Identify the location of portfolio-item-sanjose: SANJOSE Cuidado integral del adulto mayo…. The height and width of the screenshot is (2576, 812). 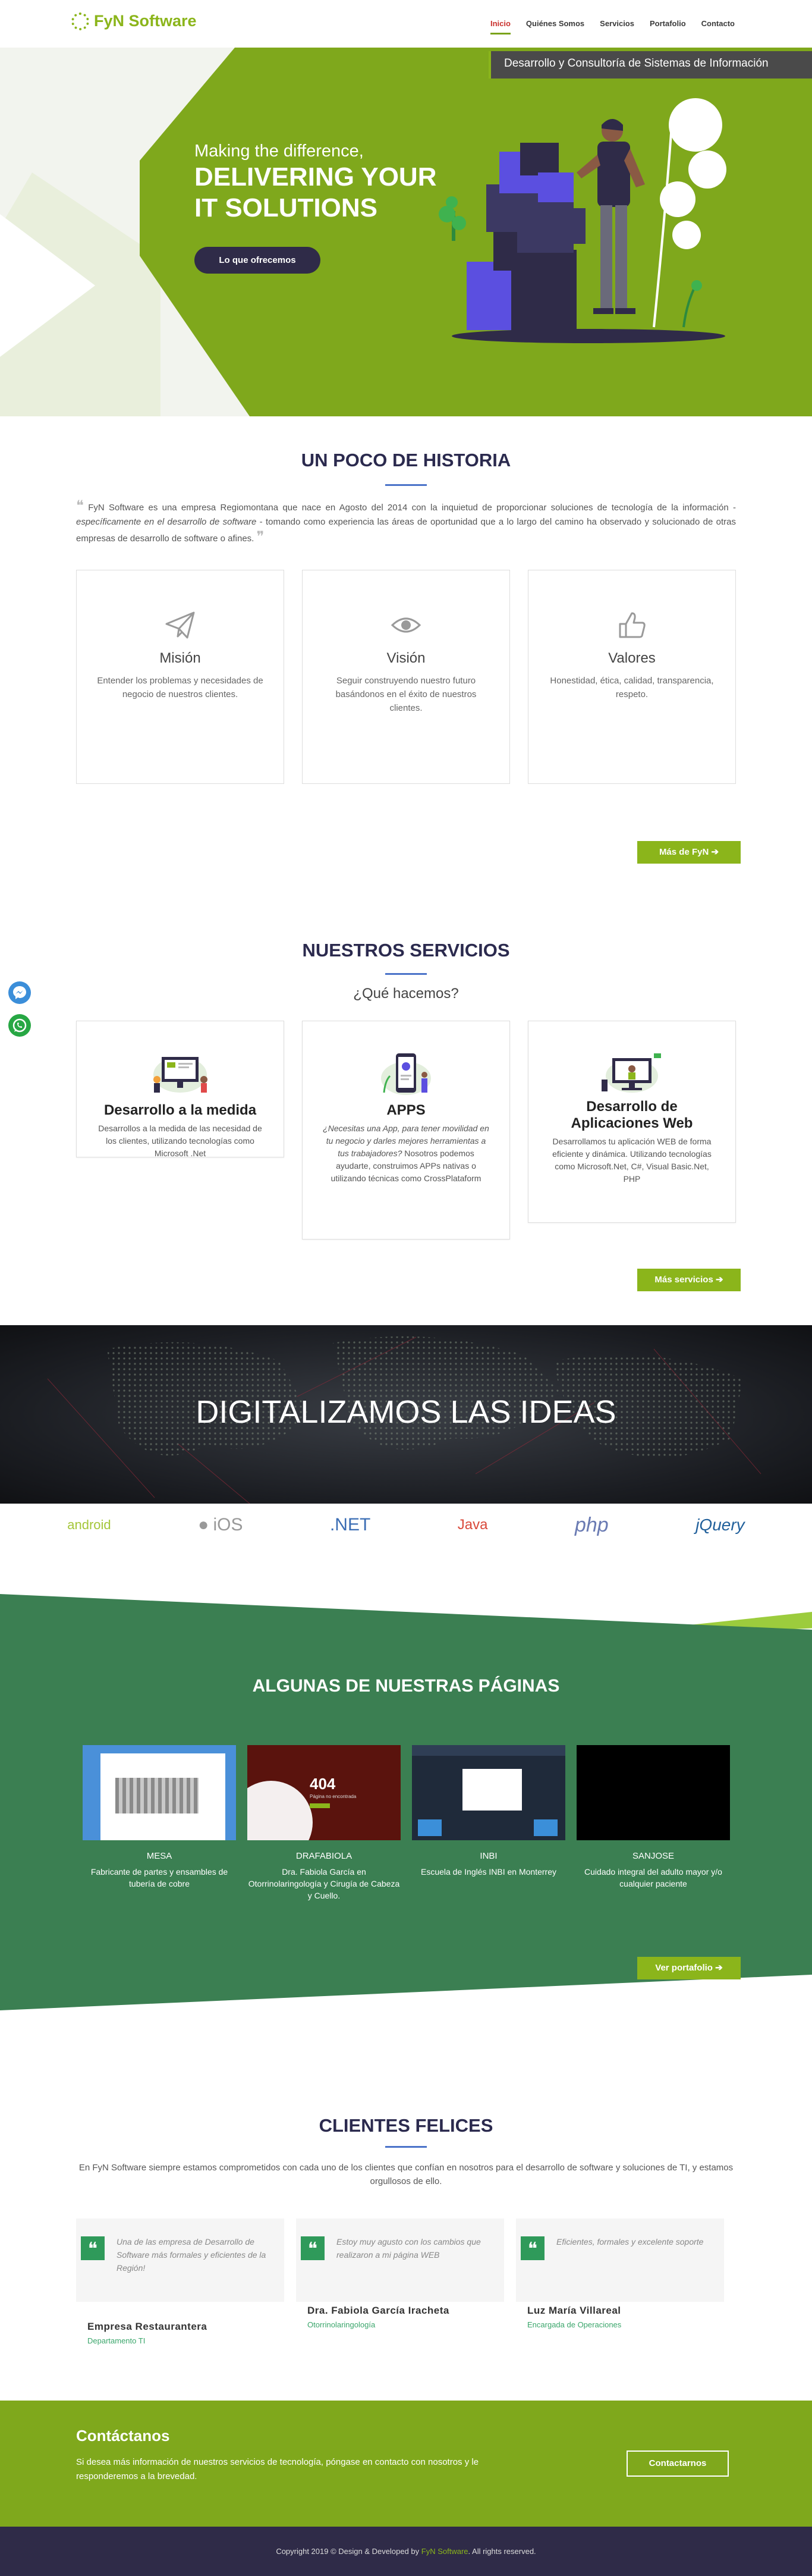
(653, 1817).